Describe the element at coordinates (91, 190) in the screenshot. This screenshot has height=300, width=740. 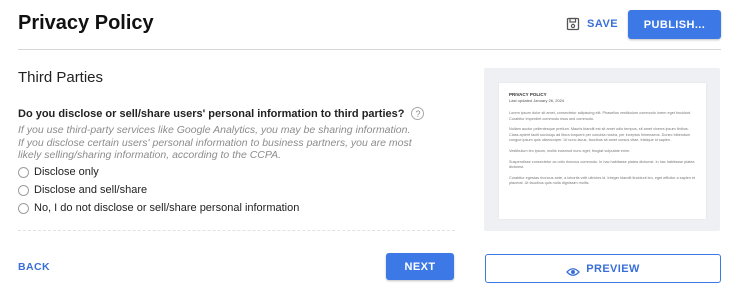
I see `option-label: Disclose and sell/share` at that location.